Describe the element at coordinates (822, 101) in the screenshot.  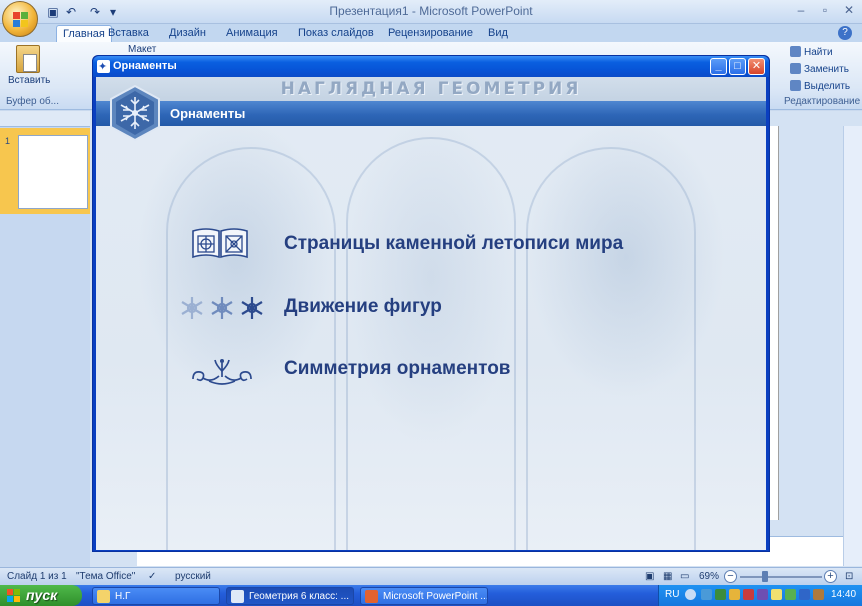
I see `editing-group-label: Редактирование` at that location.